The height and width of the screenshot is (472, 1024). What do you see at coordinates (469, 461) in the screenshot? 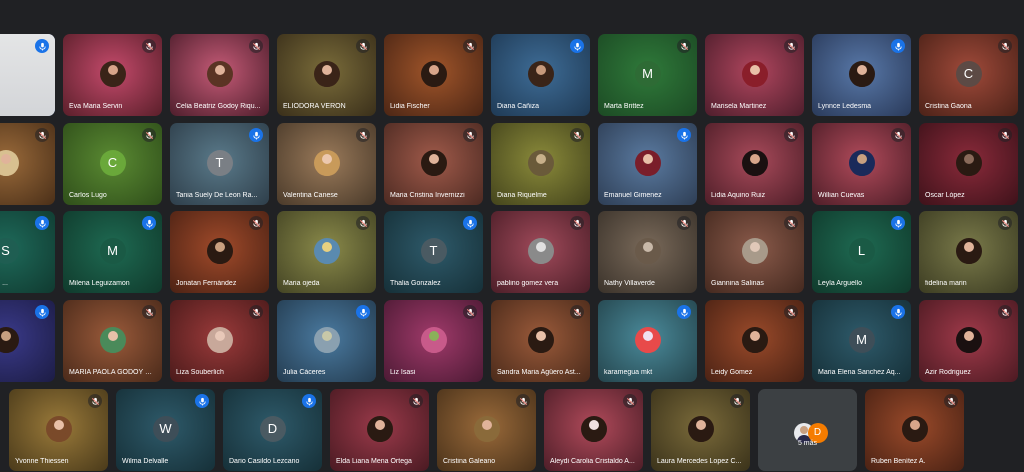
I see `participant-name: Cristina Galeano` at bounding box center [469, 461].